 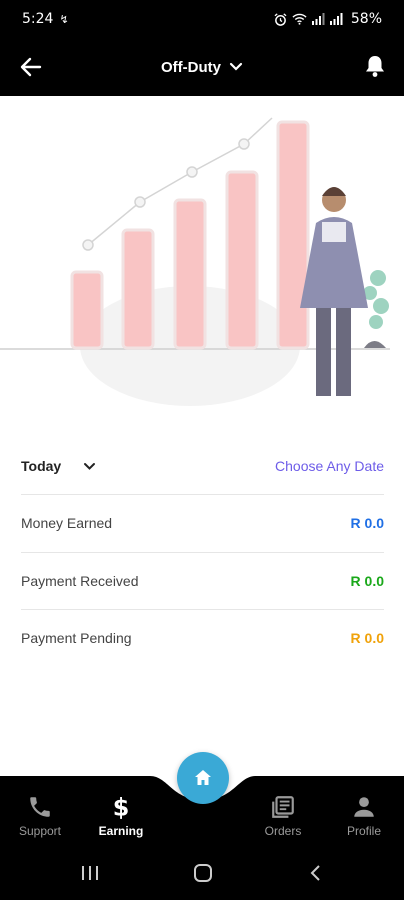 What do you see at coordinates (67, 523) in the screenshot?
I see `row-label: Money Earned` at bounding box center [67, 523].